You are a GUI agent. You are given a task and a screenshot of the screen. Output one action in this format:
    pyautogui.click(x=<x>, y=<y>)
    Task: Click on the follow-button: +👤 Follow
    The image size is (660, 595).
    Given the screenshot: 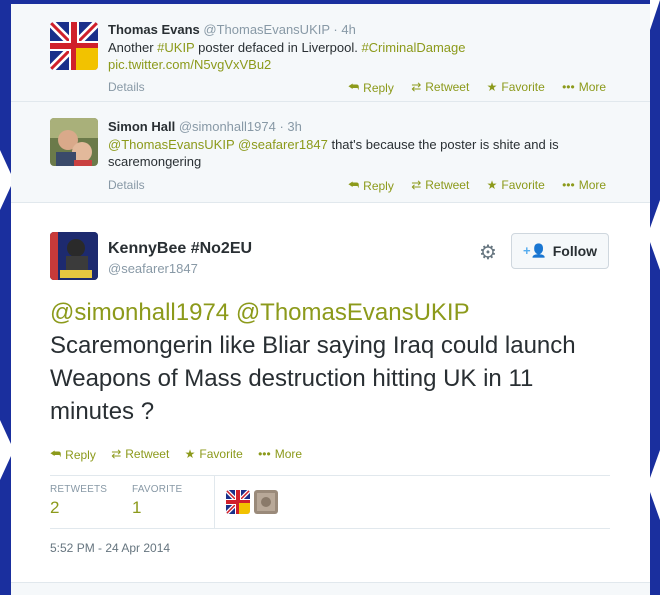 What is the action you would take?
    pyautogui.click(x=560, y=251)
    